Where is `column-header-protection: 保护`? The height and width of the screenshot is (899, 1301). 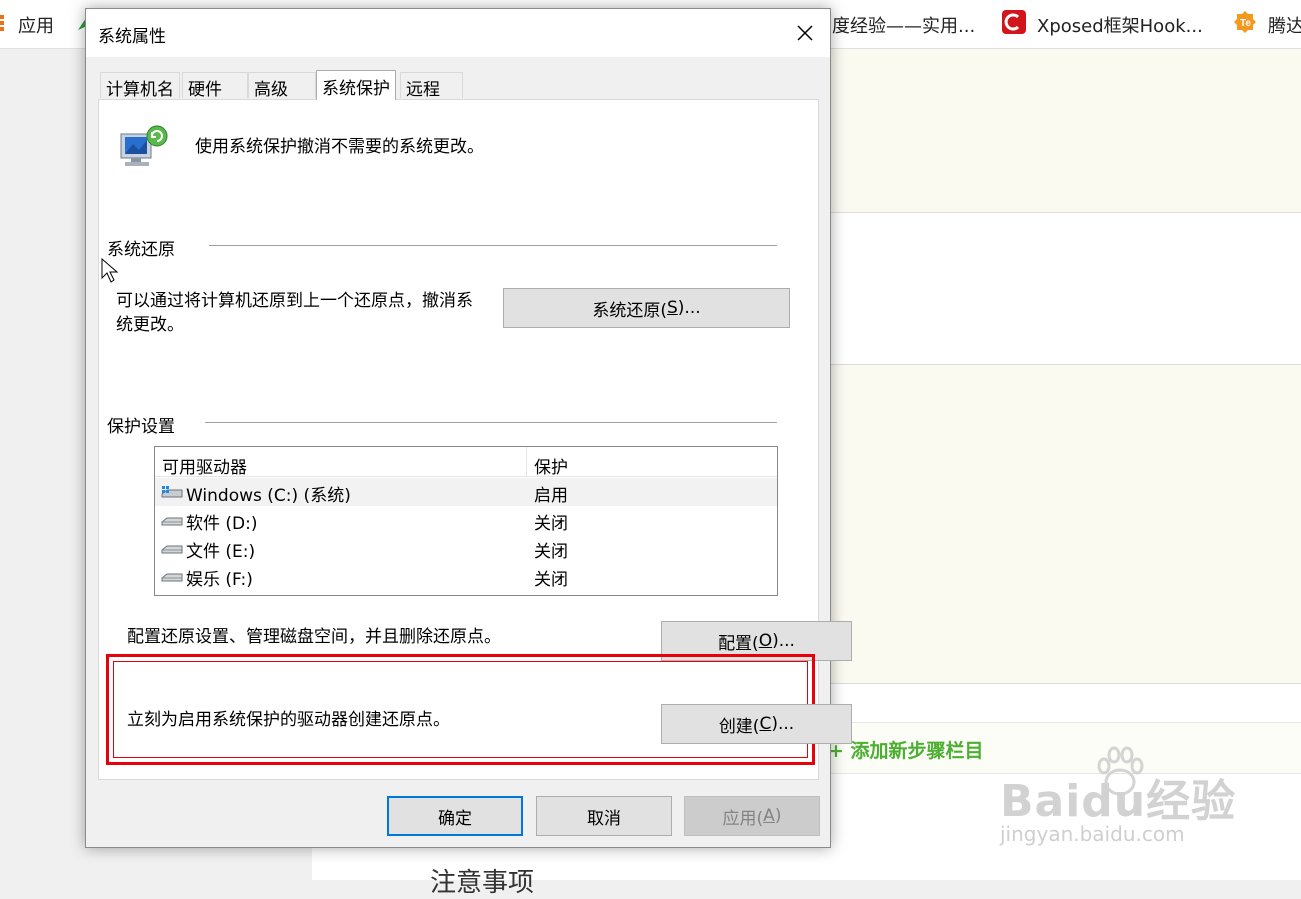
column-header-protection: 保护 is located at coordinates (652, 462).